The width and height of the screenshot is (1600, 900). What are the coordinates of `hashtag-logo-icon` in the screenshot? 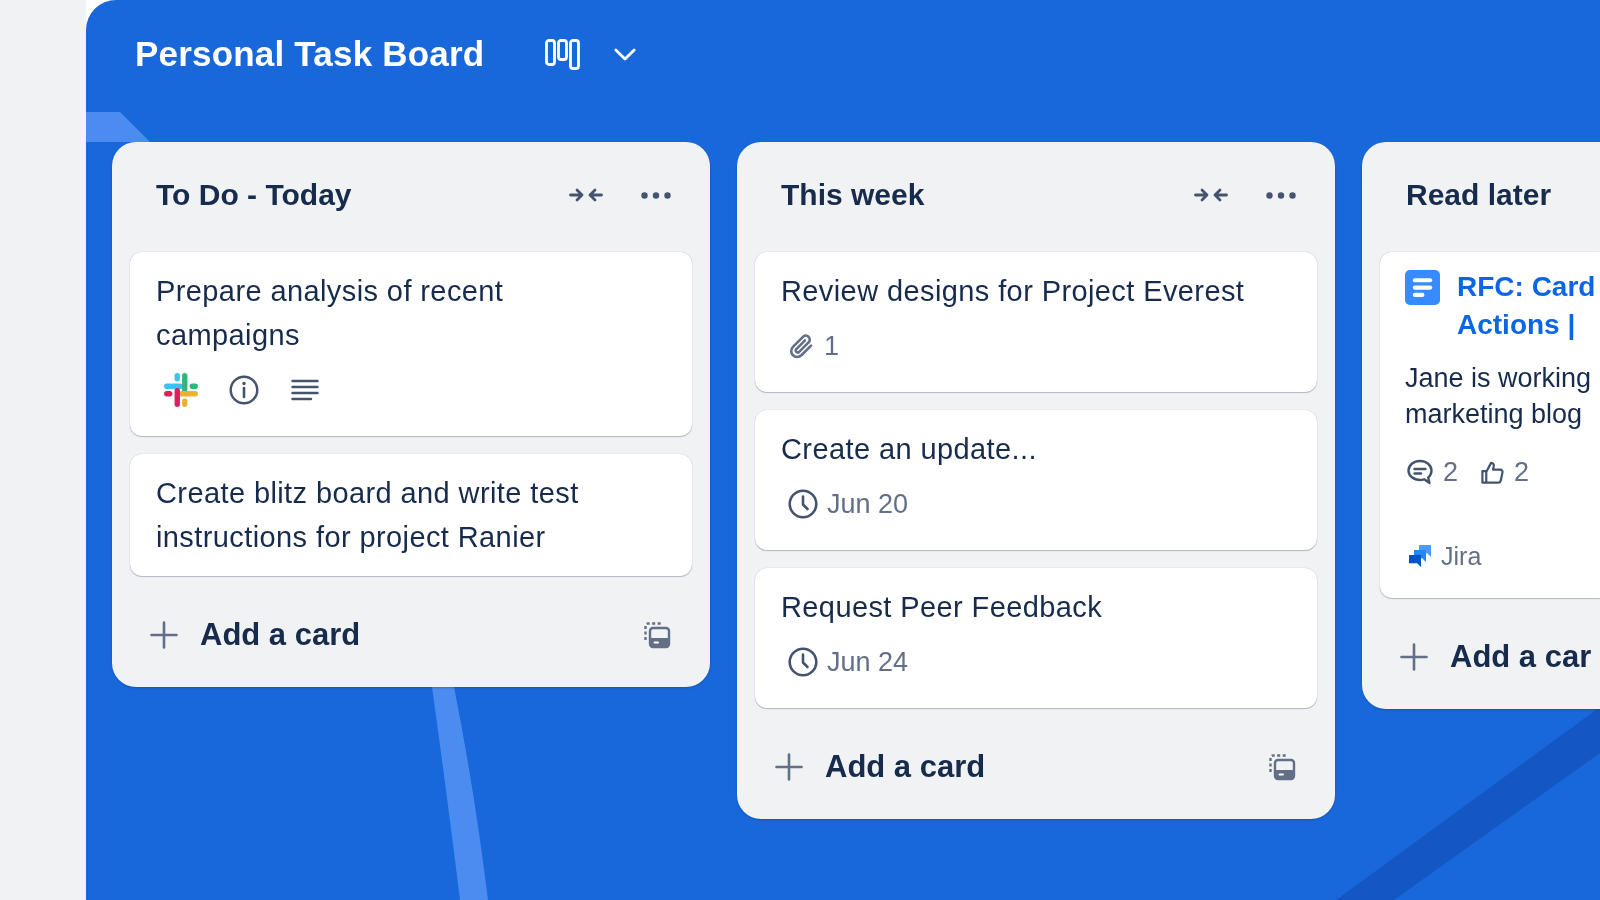 It's located at (181, 390).